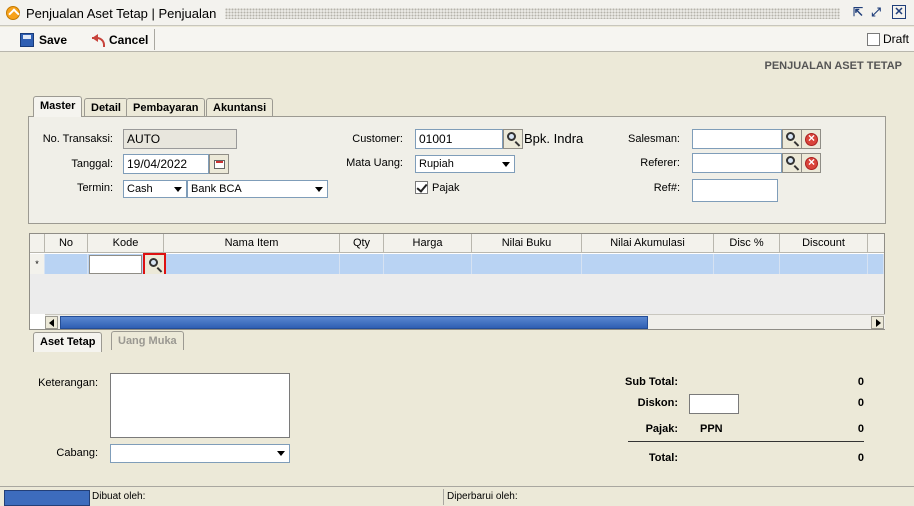  What do you see at coordinates (68, 342) in the screenshot?
I see `tab-aset-tetap: Aset Tetap` at bounding box center [68, 342].